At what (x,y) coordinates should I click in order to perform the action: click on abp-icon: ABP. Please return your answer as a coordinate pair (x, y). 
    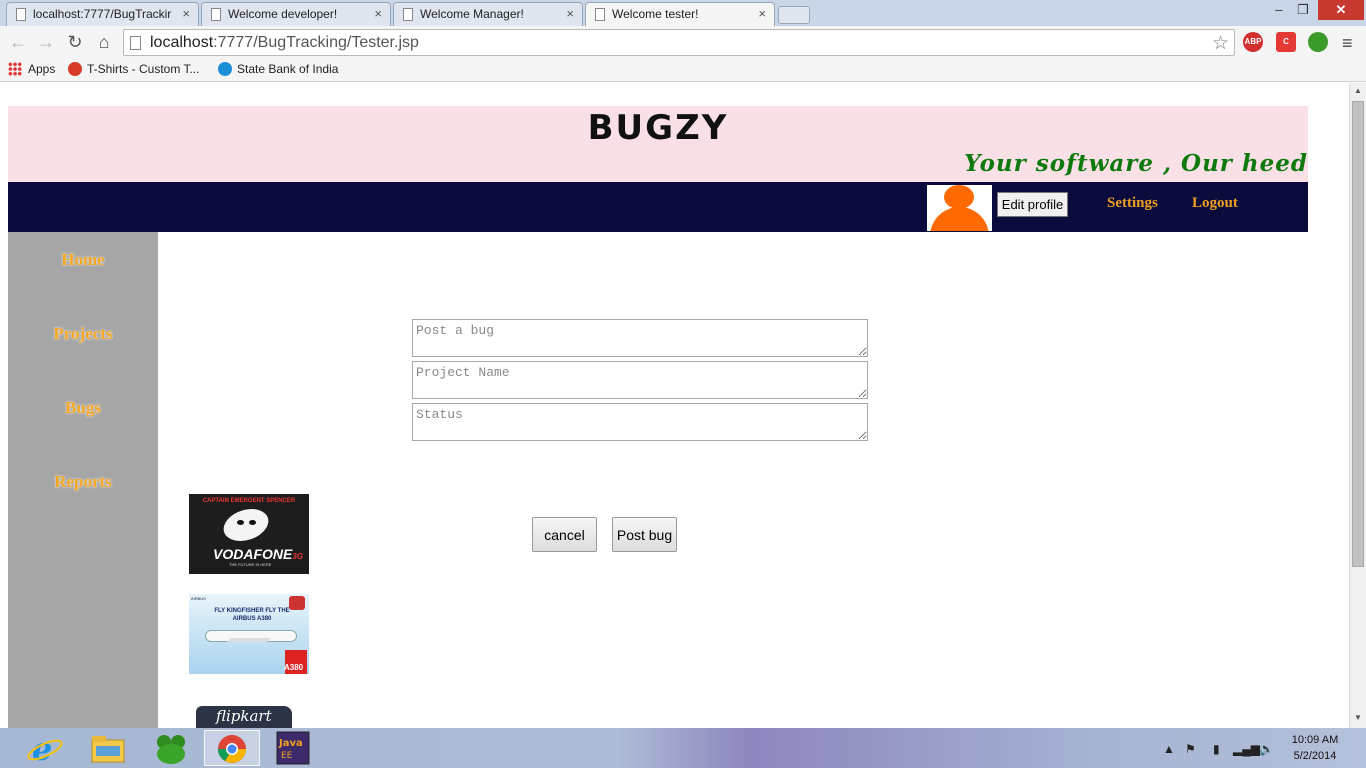
    Looking at the image, I should click on (1253, 42).